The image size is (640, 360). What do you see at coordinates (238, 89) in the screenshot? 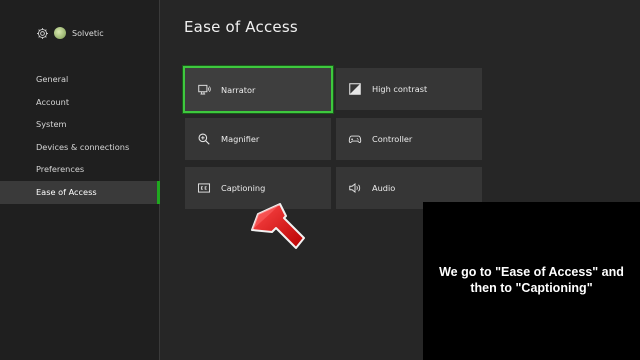
I see `tile-label: Narrator` at bounding box center [238, 89].